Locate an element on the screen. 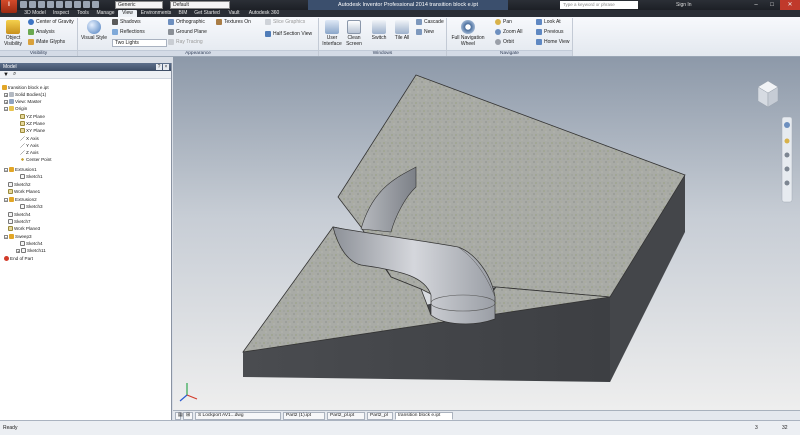 The image size is (800, 435). visual-style-button: Visual Style is located at coordinates (94, 38).